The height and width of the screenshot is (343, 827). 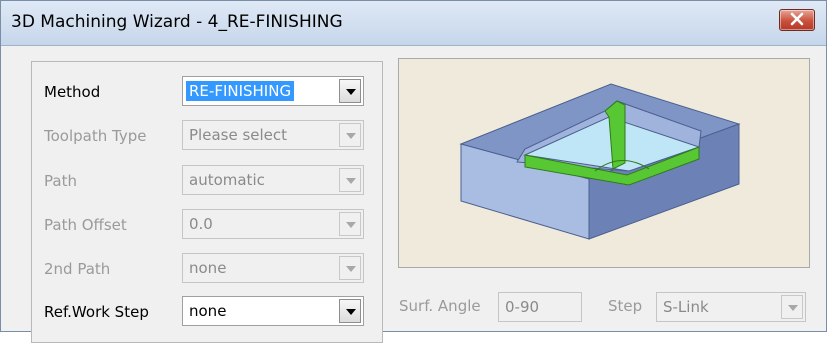 I want to click on method-dropdown-button, so click(x=350, y=91).